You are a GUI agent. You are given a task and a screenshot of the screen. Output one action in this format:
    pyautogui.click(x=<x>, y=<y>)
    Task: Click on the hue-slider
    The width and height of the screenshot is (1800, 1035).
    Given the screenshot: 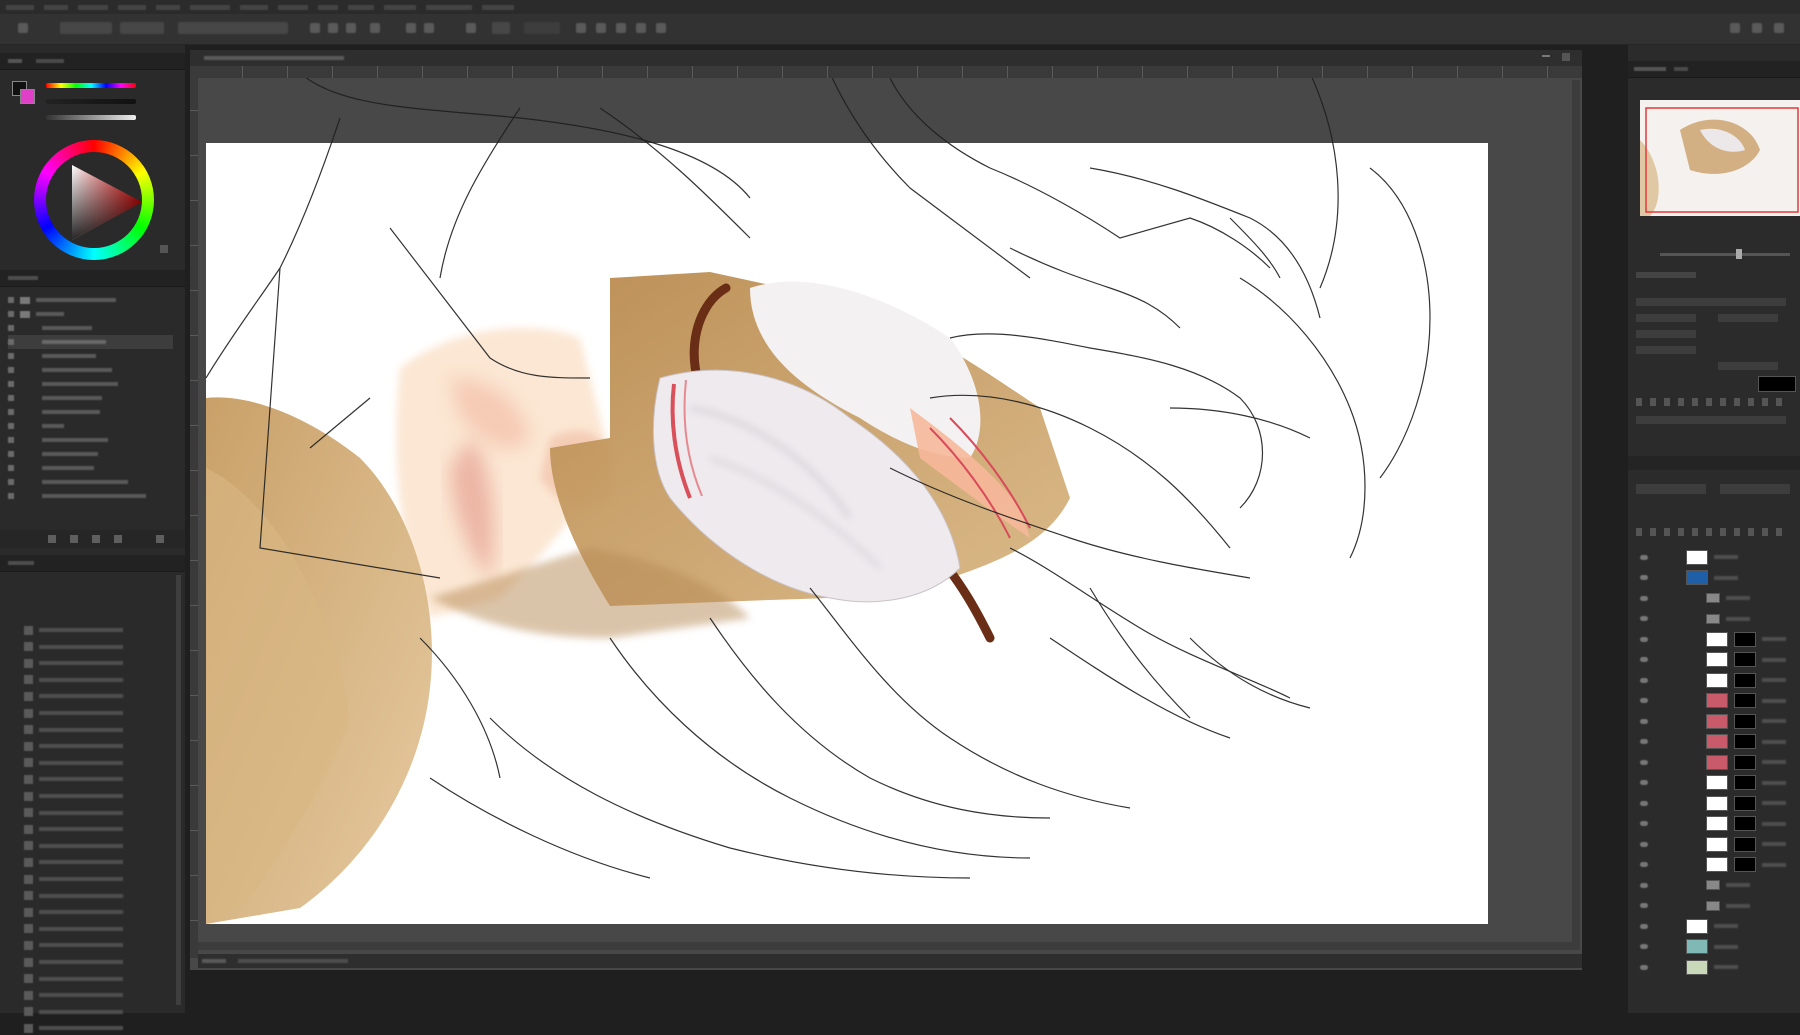 What is the action you would take?
    pyautogui.click(x=91, y=85)
    